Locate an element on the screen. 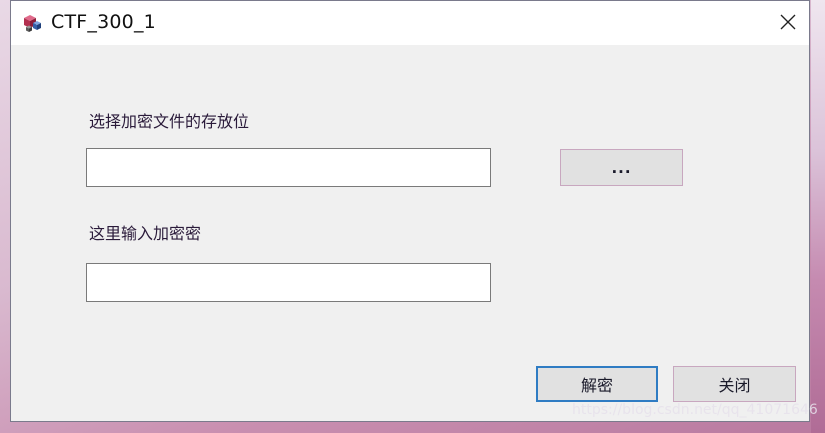 The image size is (825, 433). key-input is located at coordinates (288, 282).